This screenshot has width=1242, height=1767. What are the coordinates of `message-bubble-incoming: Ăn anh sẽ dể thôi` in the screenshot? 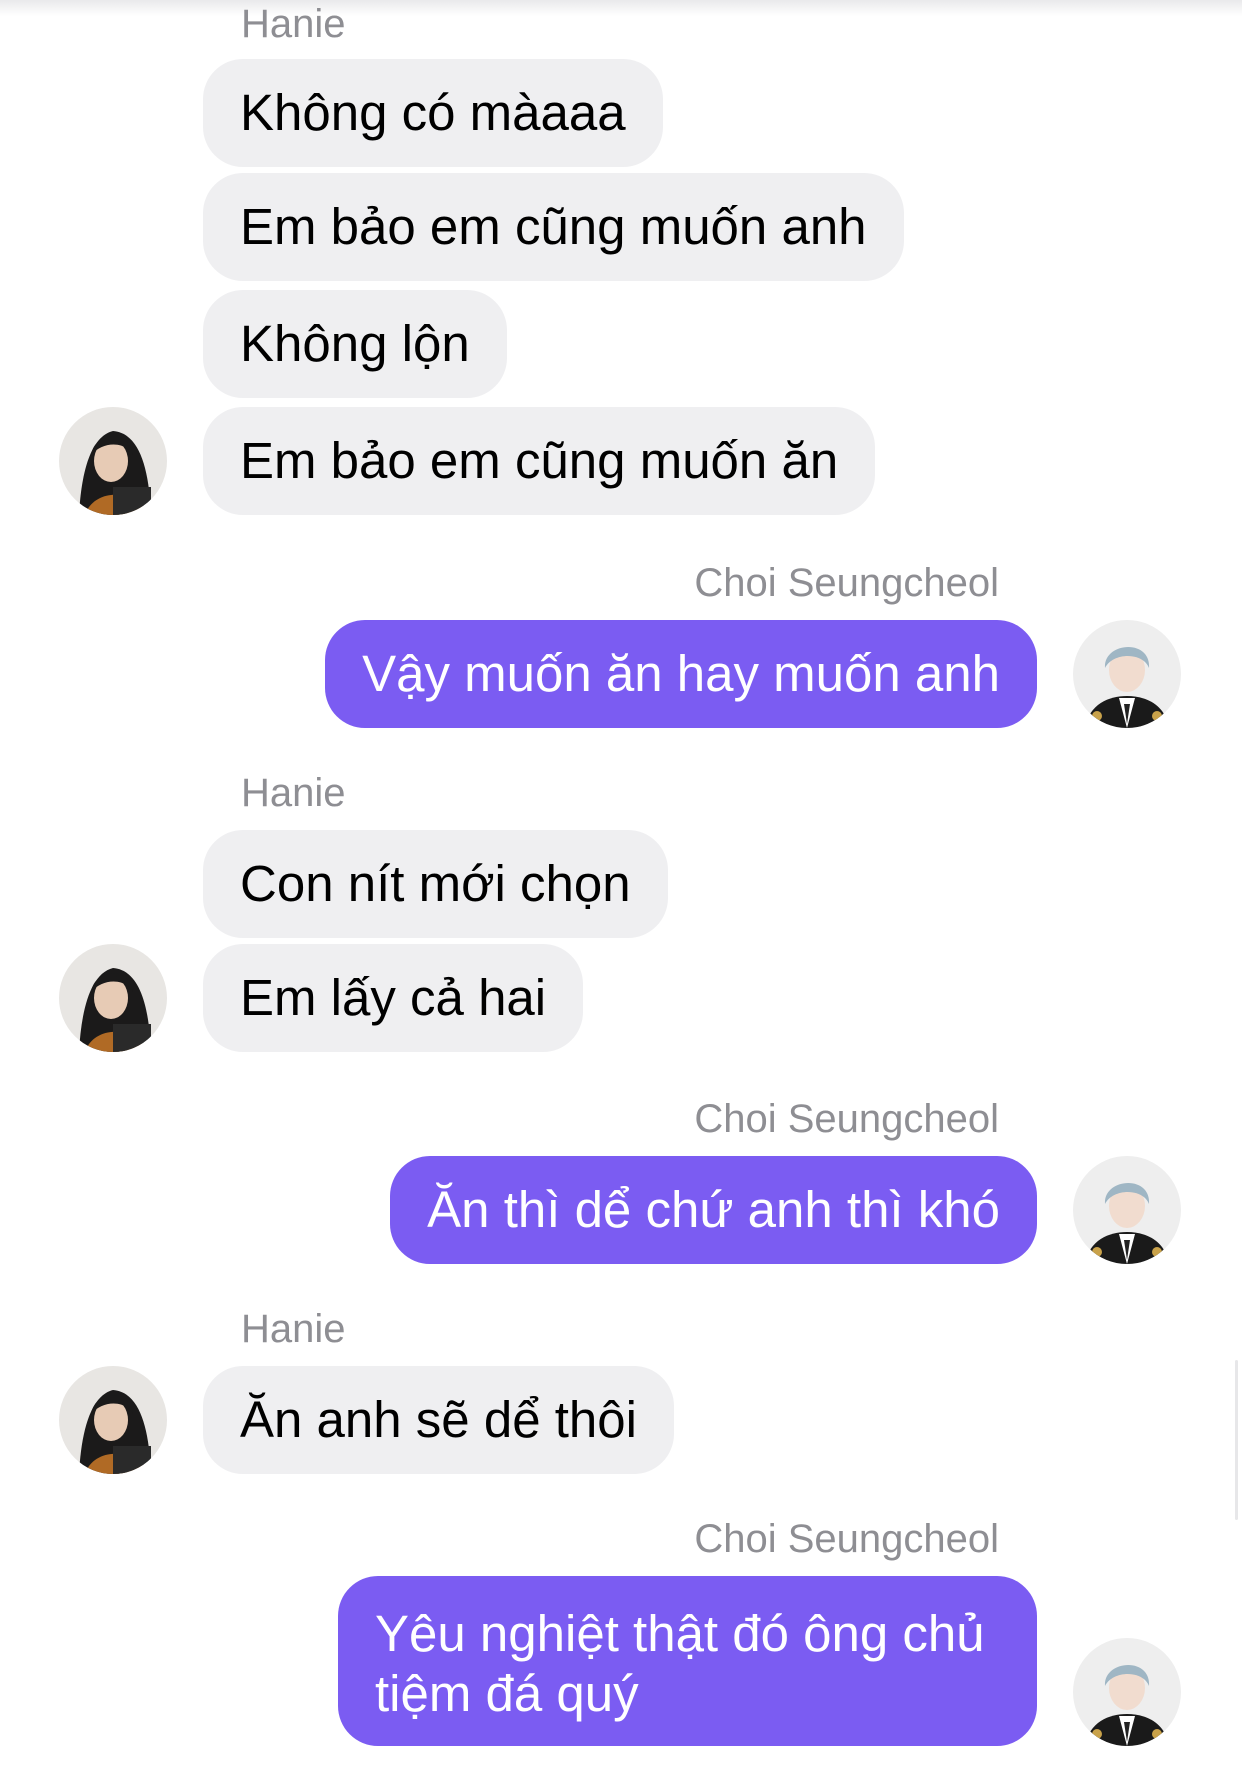 It's located at (438, 1420).